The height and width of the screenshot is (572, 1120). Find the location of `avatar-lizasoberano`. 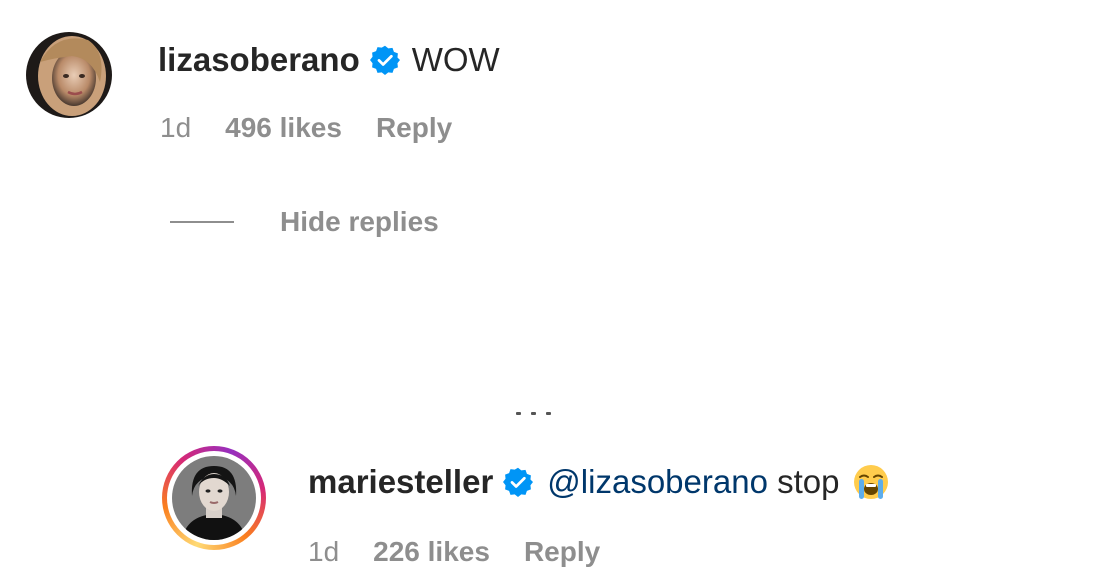

avatar-lizasoberano is located at coordinates (69, 75).